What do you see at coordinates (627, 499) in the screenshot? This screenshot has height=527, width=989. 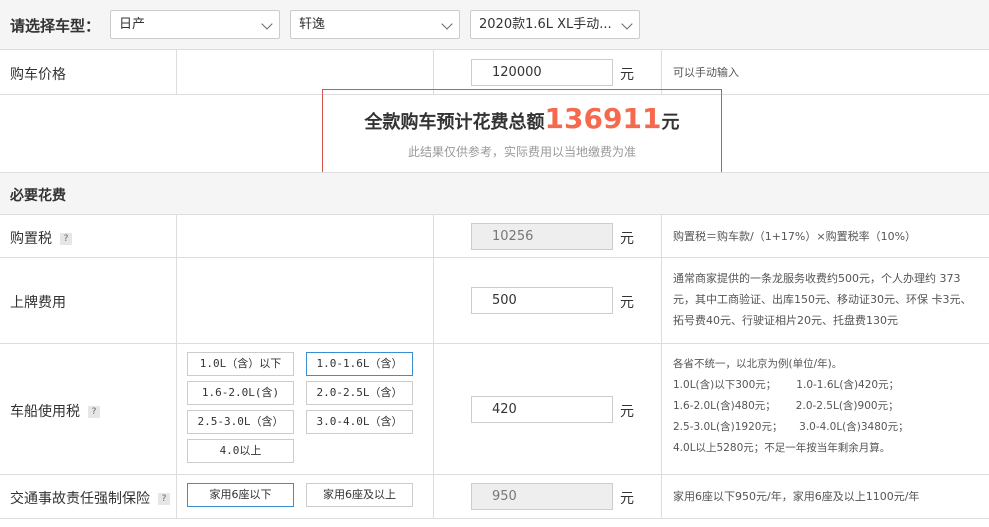 I see `insurance-unit: 元` at bounding box center [627, 499].